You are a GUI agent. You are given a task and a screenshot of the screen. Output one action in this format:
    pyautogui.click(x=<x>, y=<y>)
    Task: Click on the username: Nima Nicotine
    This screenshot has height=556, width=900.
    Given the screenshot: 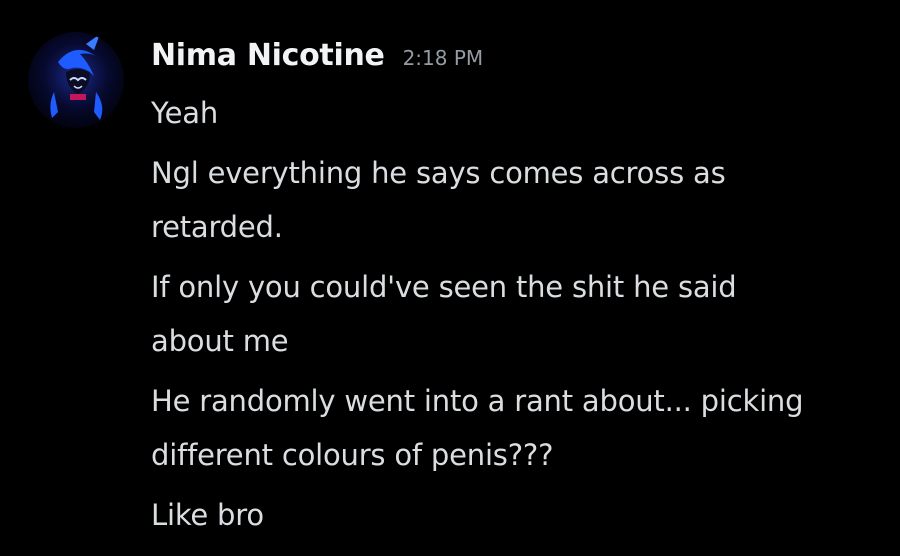 What is the action you would take?
    pyautogui.click(x=268, y=55)
    